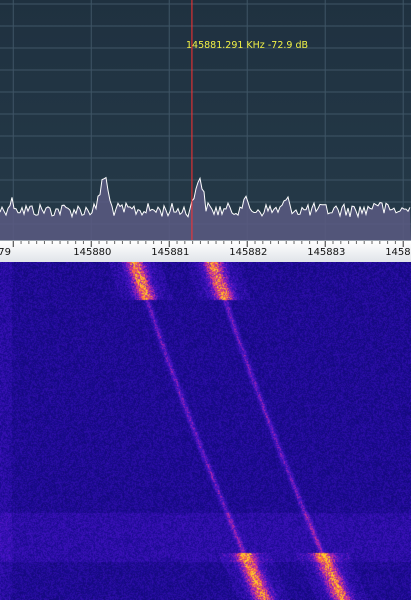 The height and width of the screenshot is (600, 411). What do you see at coordinates (248, 252) in the screenshot?
I see `tick-label: 145882` at bounding box center [248, 252].